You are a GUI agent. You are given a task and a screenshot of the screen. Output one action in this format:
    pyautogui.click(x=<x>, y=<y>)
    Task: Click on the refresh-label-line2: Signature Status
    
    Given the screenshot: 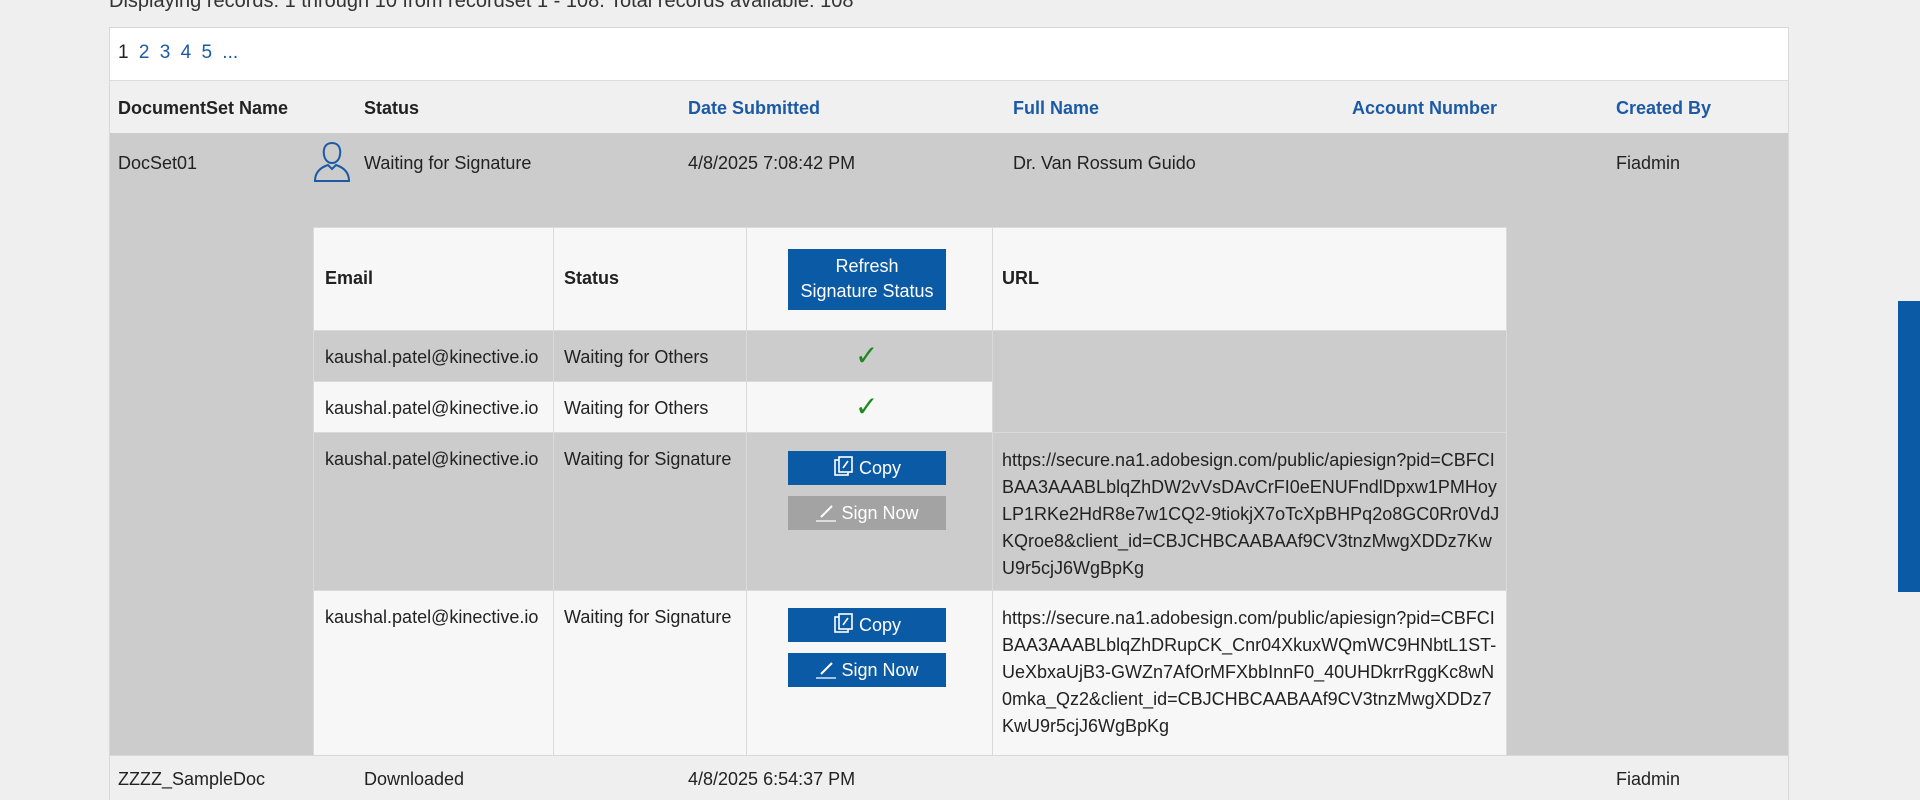 What is the action you would take?
    pyautogui.click(x=867, y=291)
    